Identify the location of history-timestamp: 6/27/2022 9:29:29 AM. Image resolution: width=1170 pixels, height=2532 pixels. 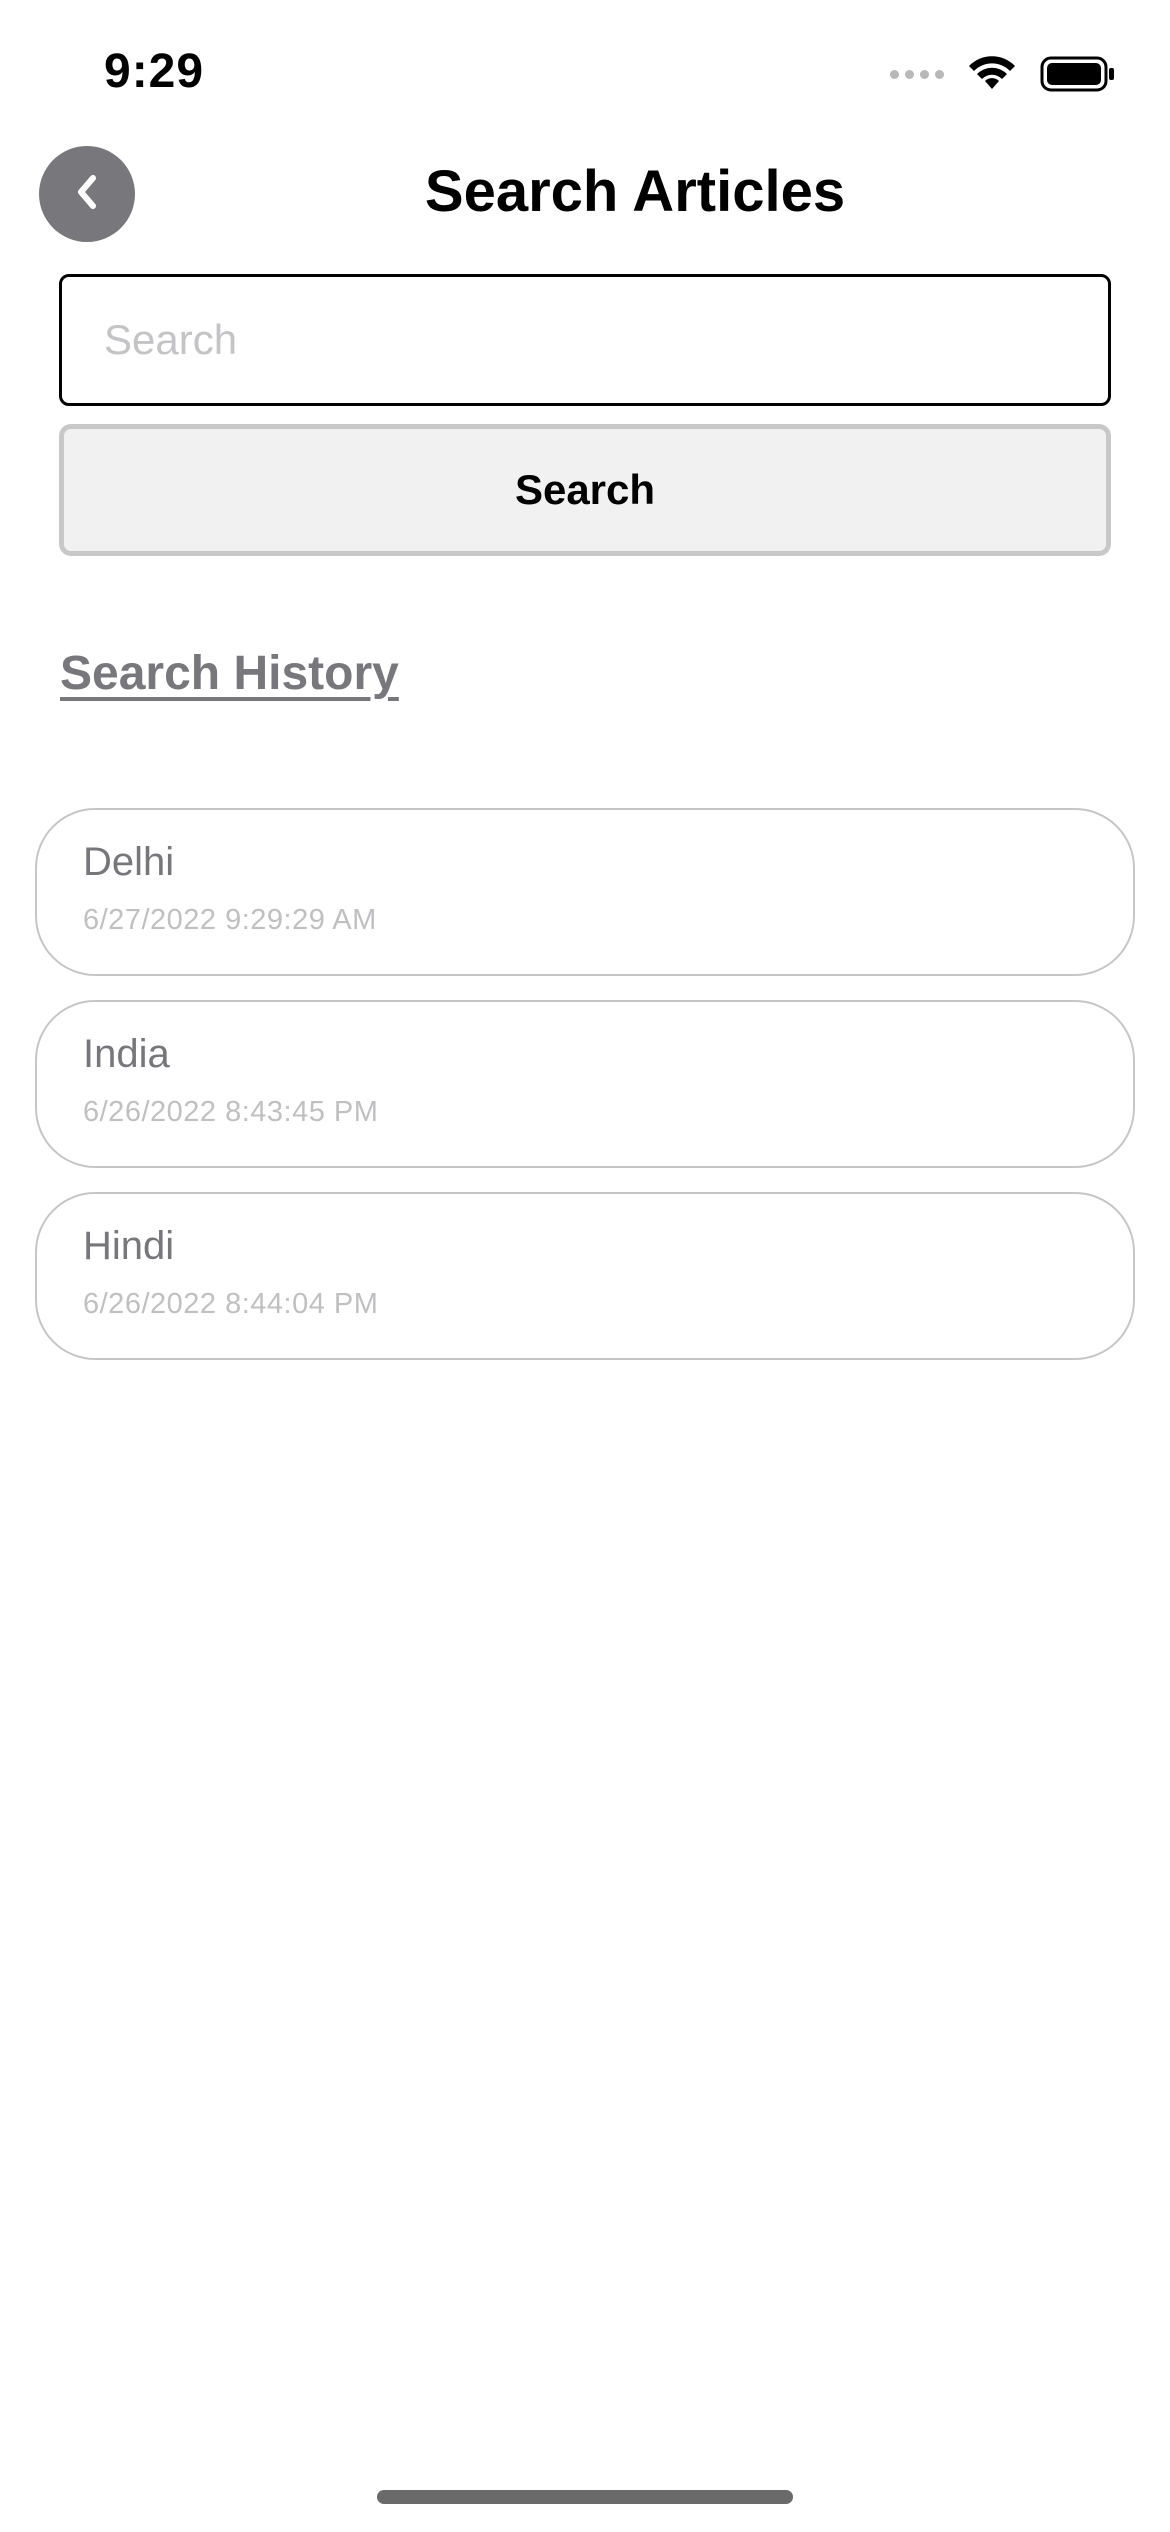
(230, 920).